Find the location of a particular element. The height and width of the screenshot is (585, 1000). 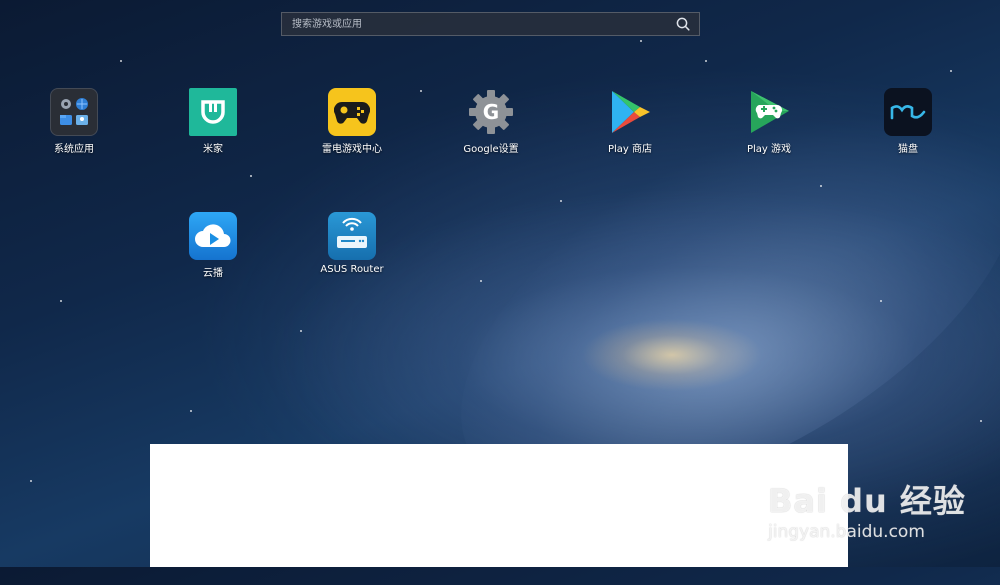

app-label: 系统应用 is located at coordinates (74, 149).